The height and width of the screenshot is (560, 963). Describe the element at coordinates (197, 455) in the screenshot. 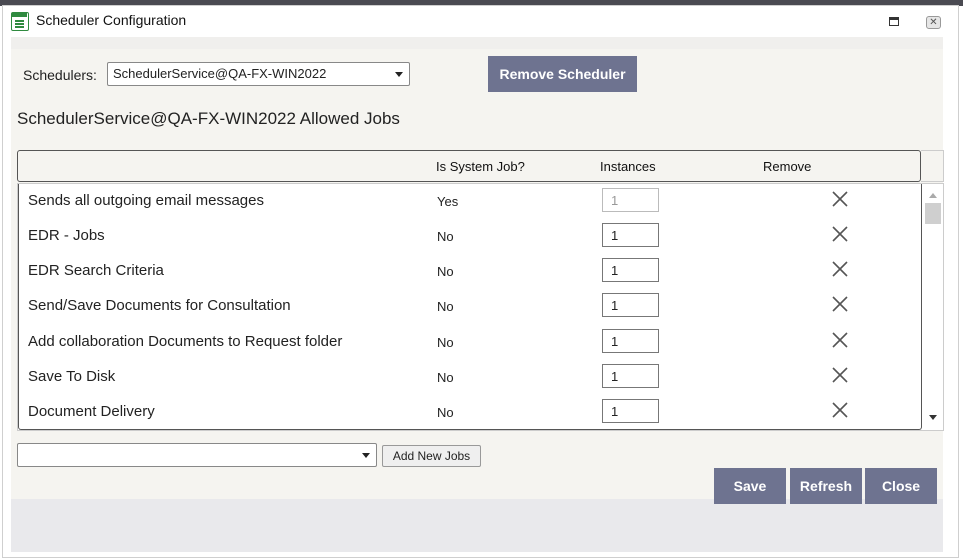

I see `new-jobs-dropdown` at that location.